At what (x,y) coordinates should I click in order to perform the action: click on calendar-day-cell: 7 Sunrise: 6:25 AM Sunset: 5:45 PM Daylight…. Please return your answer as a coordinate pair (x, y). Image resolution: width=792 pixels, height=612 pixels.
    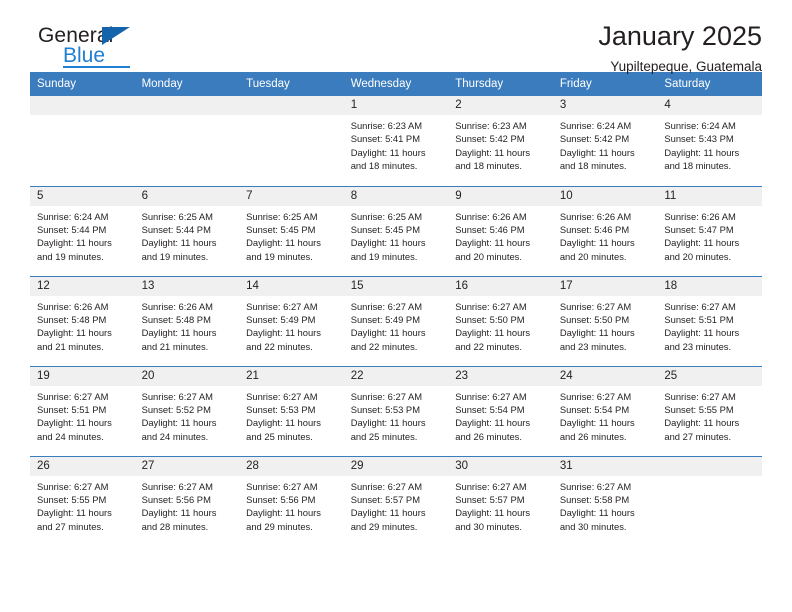
    Looking at the image, I should click on (291, 230).